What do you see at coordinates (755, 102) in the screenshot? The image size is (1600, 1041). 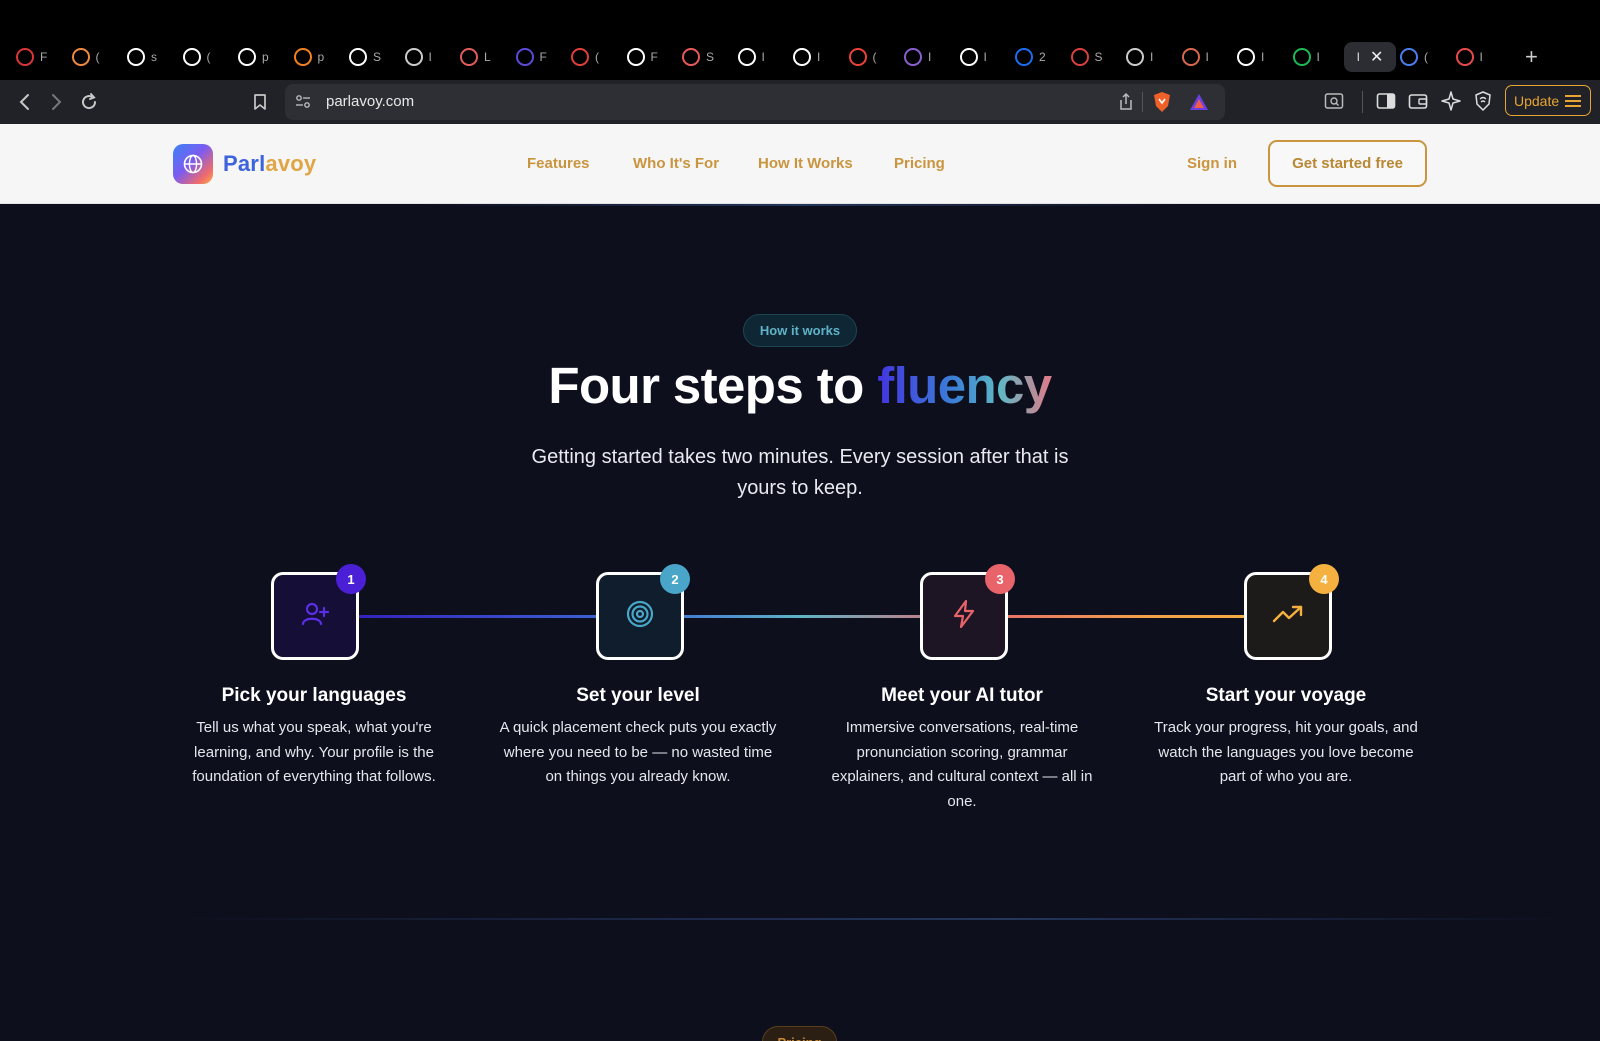 I see `address-bar: parlavoy.com` at bounding box center [755, 102].